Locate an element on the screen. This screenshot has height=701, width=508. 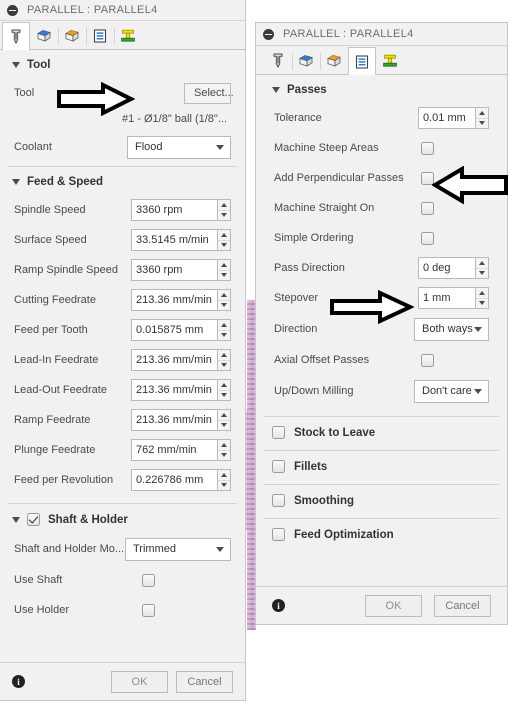
feed-per-revolution-input: 0.226786 mm is located at coordinates (174, 480).